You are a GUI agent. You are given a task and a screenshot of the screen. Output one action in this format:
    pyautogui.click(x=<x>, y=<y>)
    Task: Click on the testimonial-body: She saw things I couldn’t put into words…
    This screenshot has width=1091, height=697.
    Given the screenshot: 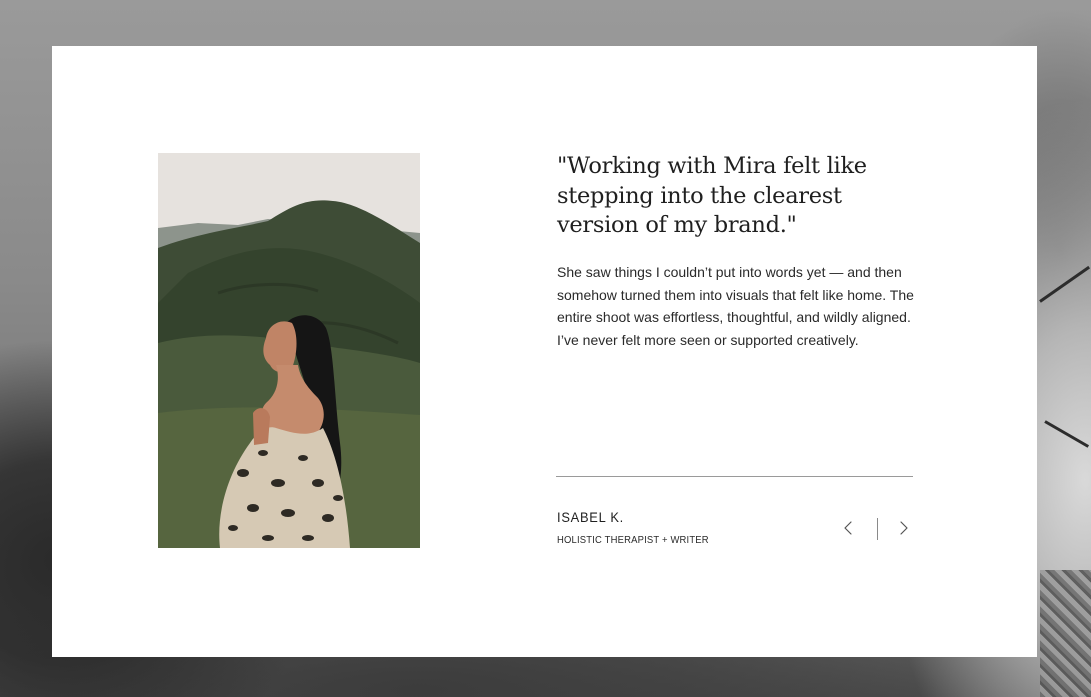 What is the action you would take?
    pyautogui.click(x=735, y=306)
    